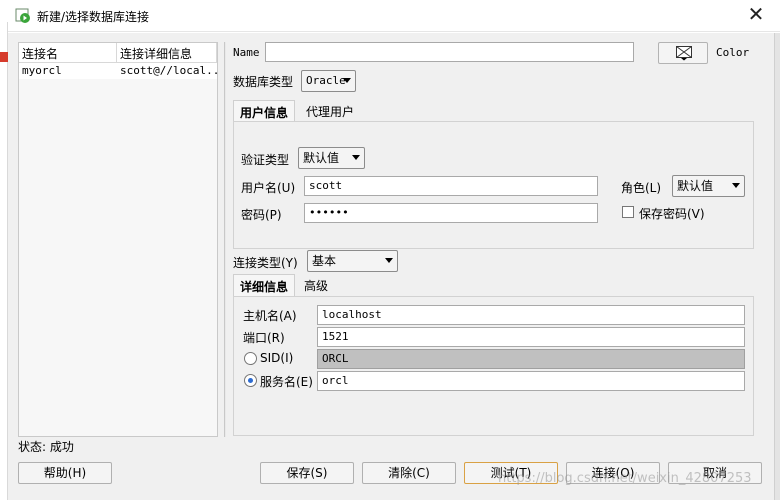  Describe the element at coordinates (672, 214) in the screenshot. I see `save-password-label: 保存密码(V)` at that location.